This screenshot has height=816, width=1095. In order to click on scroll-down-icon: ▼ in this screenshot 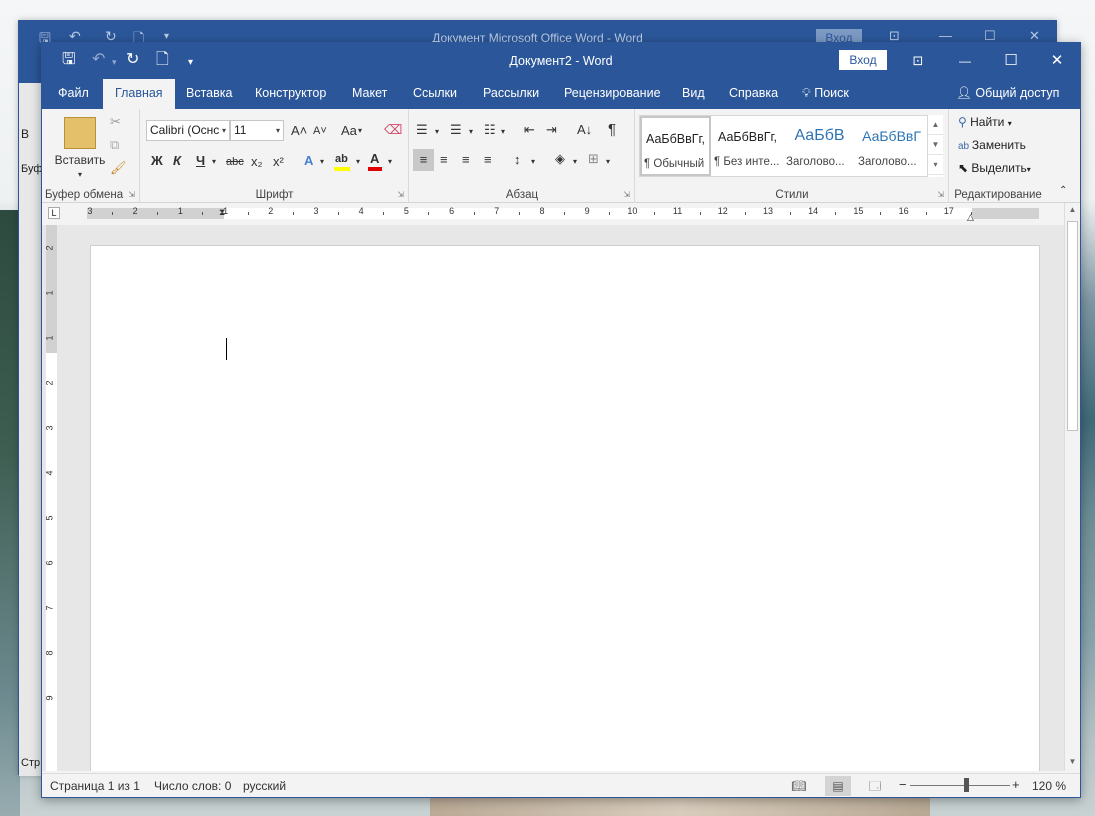, I will do `click(1072, 761)`.